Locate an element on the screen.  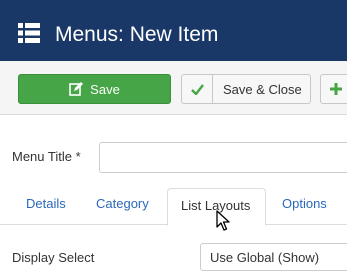
list-icon is located at coordinates (29, 33).